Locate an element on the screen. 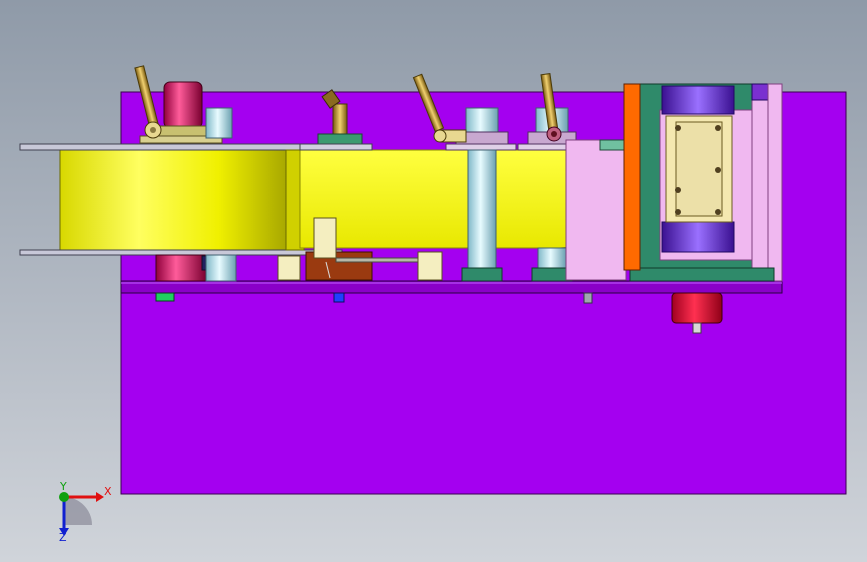 The width and height of the screenshot is (867, 562). reel-drum is located at coordinates (173, 200).